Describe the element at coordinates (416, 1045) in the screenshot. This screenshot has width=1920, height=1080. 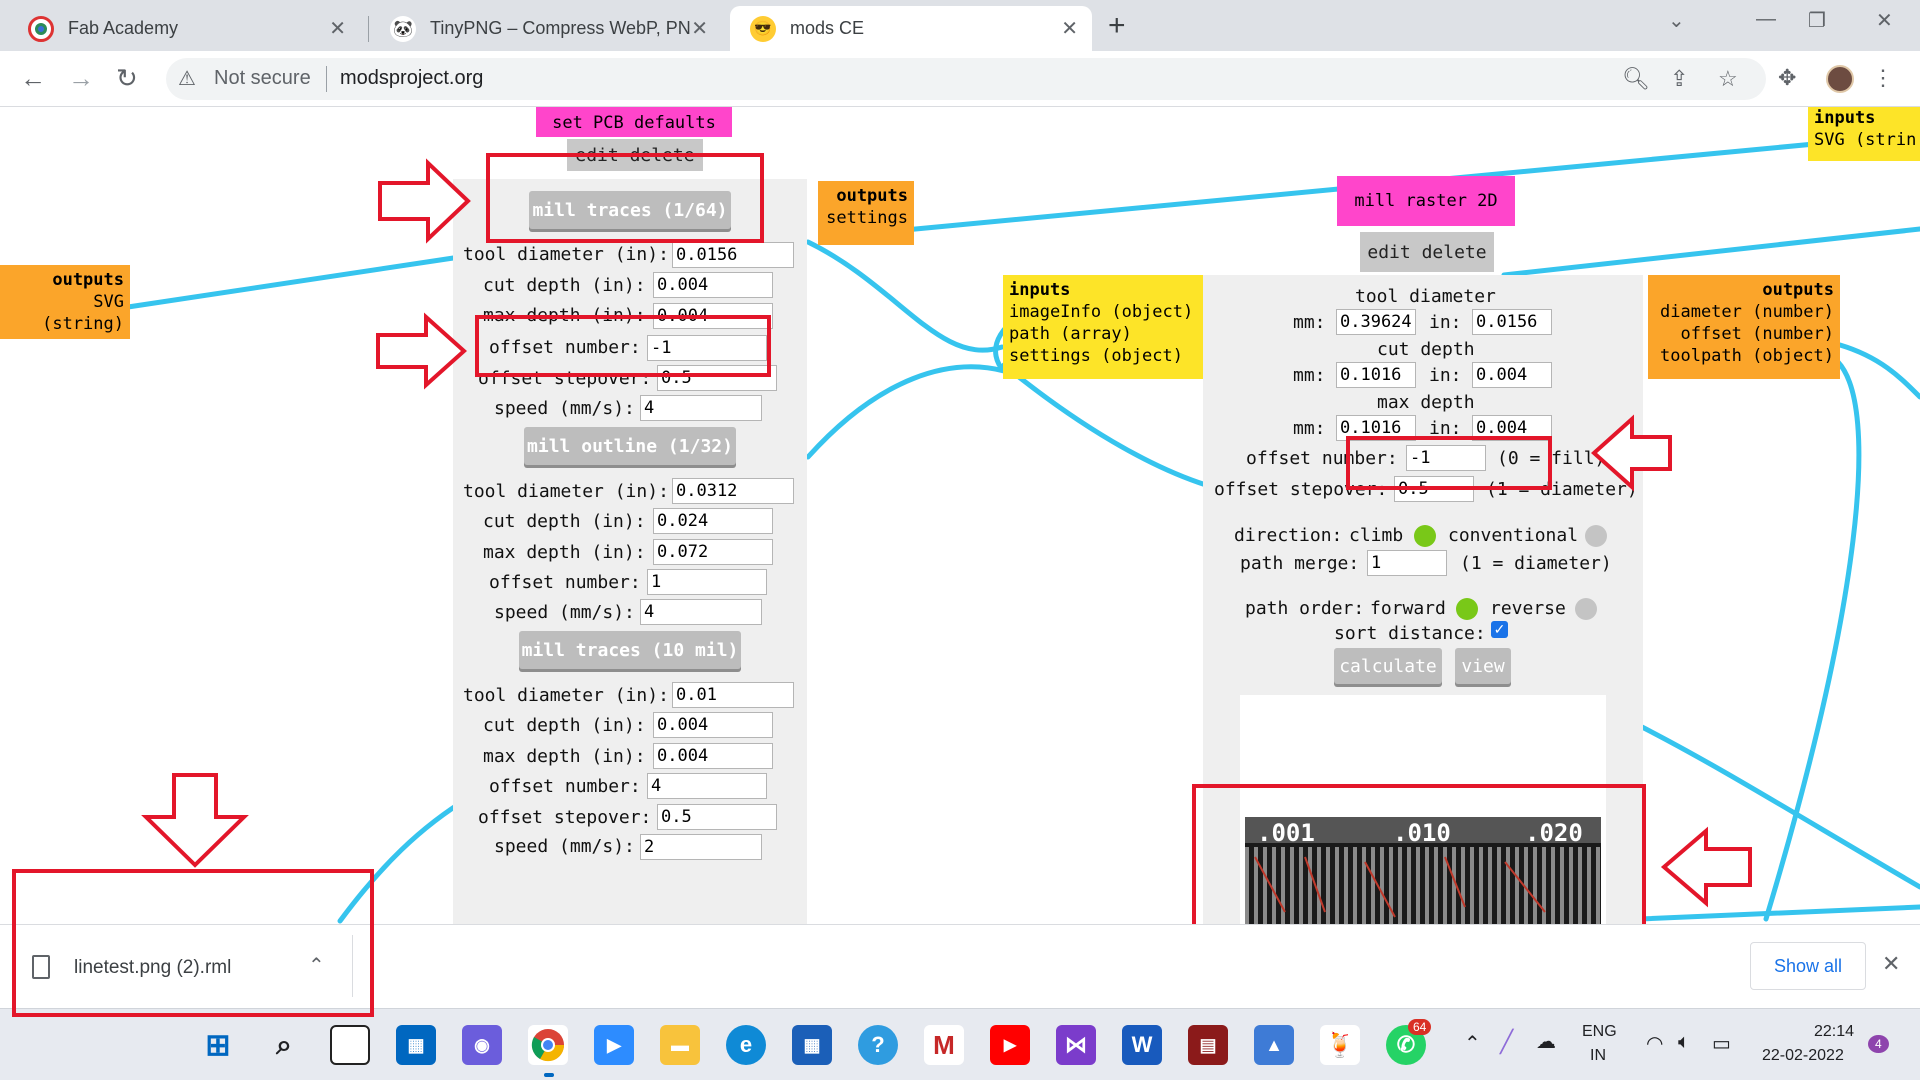
I see `widgets-icon: ▦` at that location.